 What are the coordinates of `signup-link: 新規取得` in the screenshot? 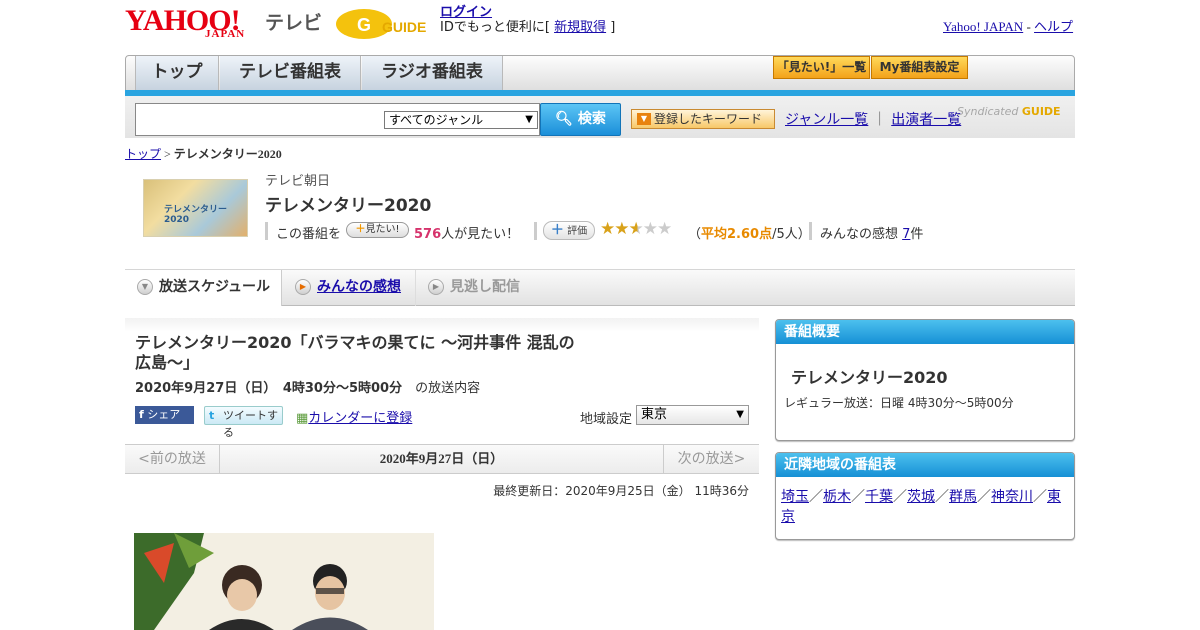 It's located at (580, 27).